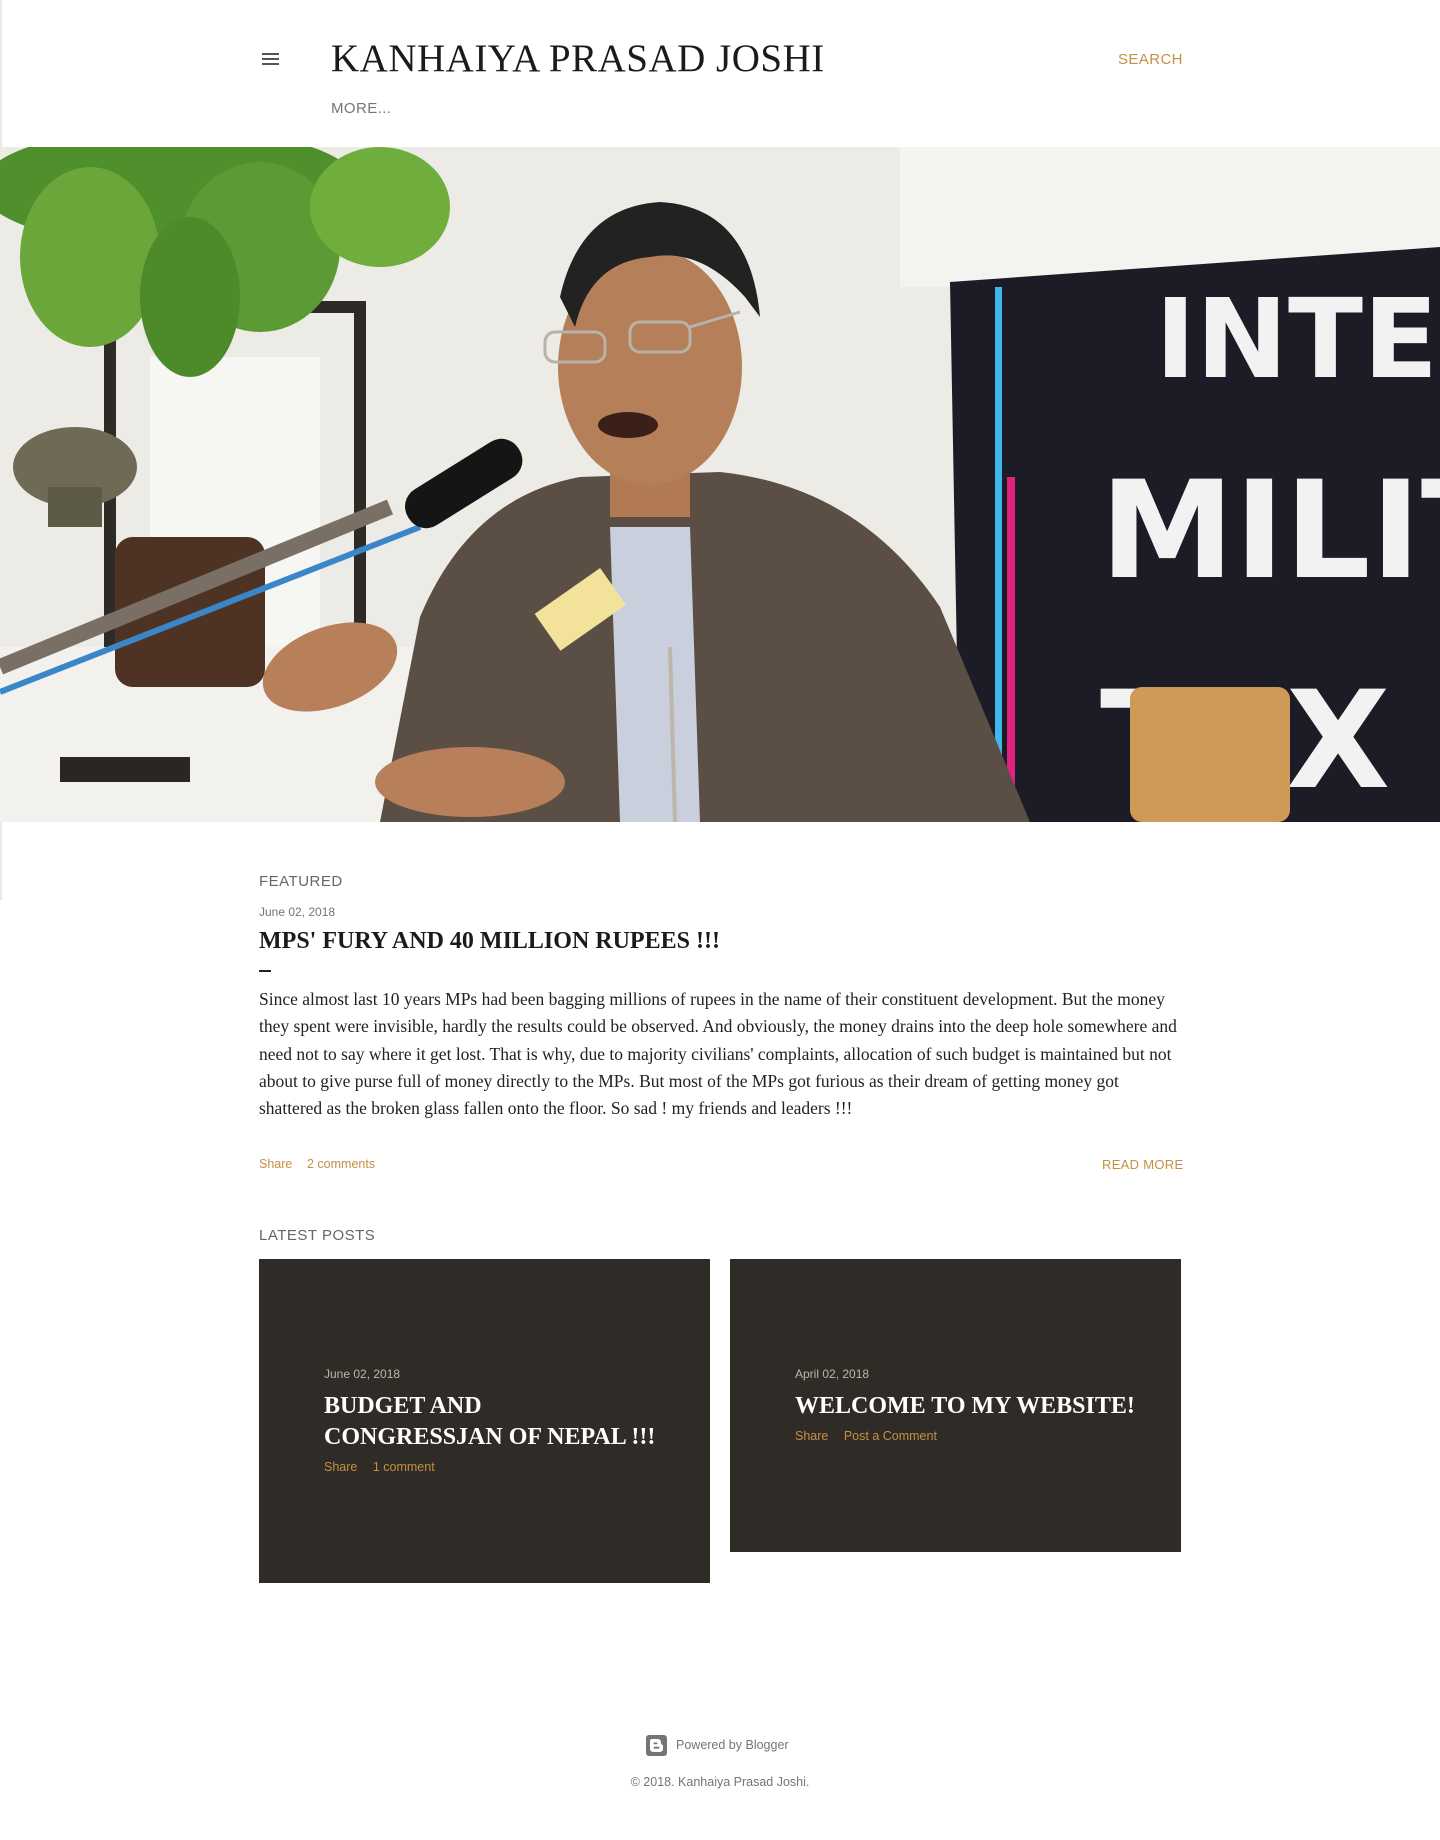 The width and height of the screenshot is (1440, 1840). Describe the element at coordinates (297, 912) in the screenshot. I see `featured-post-date: June 02, 2018` at that location.